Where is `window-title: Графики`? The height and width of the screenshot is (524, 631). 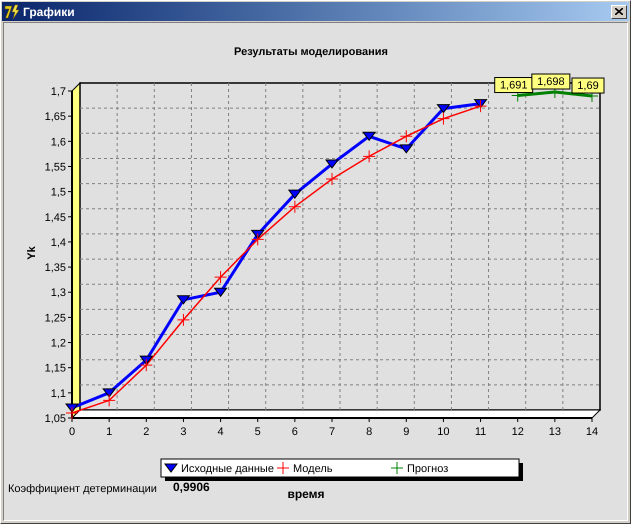 window-title: Графики is located at coordinates (49, 12).